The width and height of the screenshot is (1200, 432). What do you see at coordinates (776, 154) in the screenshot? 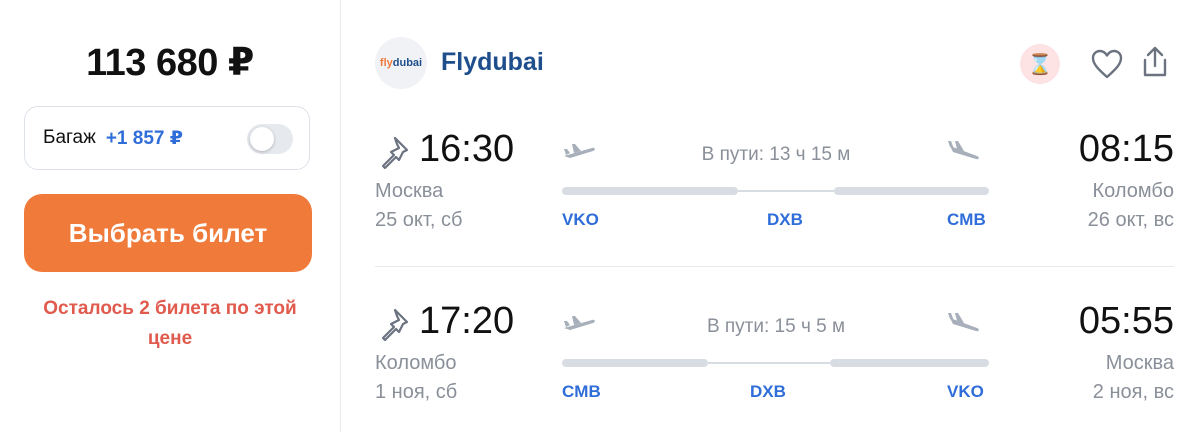
I see `flight-duration: В пути: 13 ч 15 м` at bounding box center [776, 154].